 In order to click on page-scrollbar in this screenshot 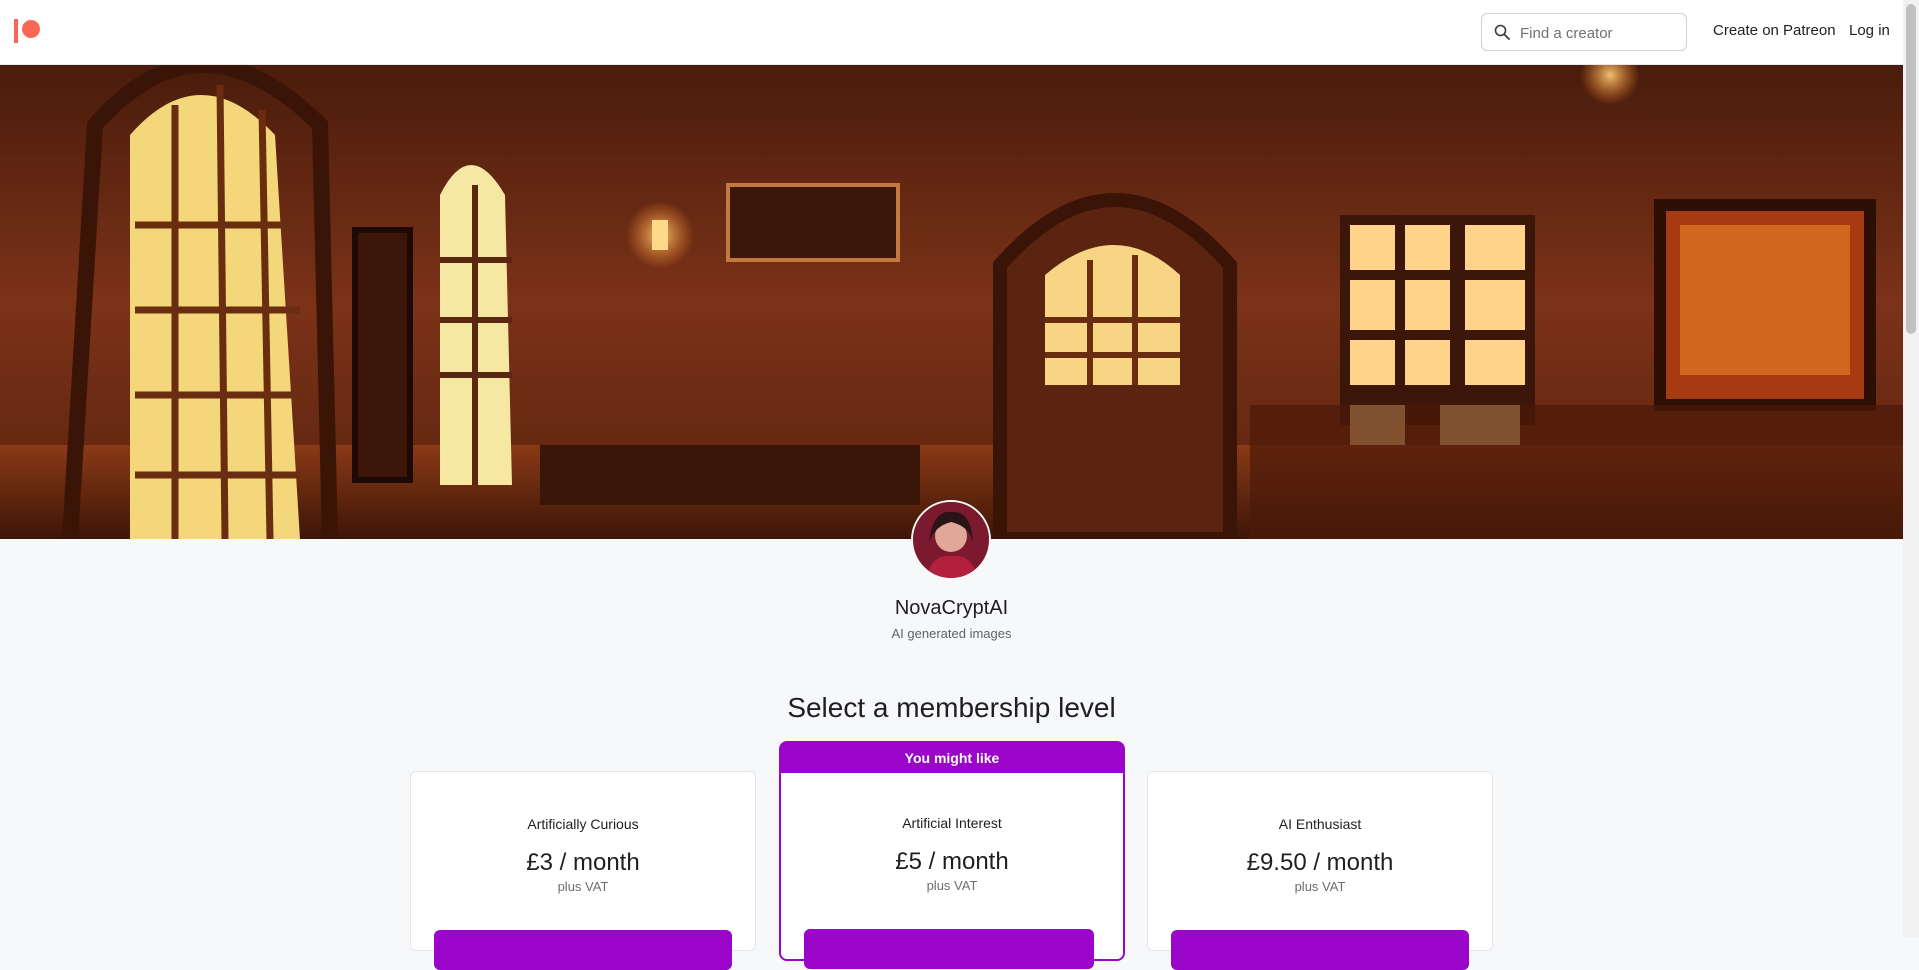, I will do `click(1911, 468)`.